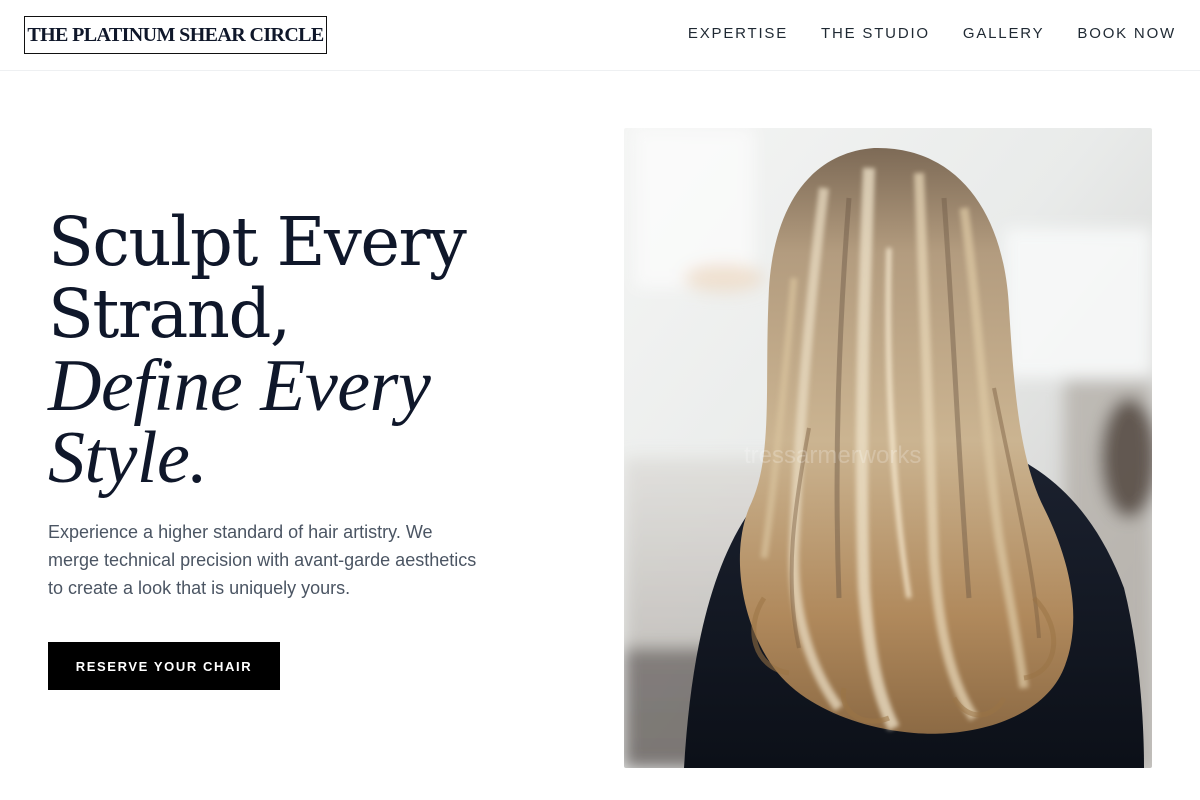 This screenshot has width=1200, height=800. Describe the element at coordinates (164, 666) in the screenshot. I see `reserve-chair-button: RESERVE YOUR CHAIR` at that location.